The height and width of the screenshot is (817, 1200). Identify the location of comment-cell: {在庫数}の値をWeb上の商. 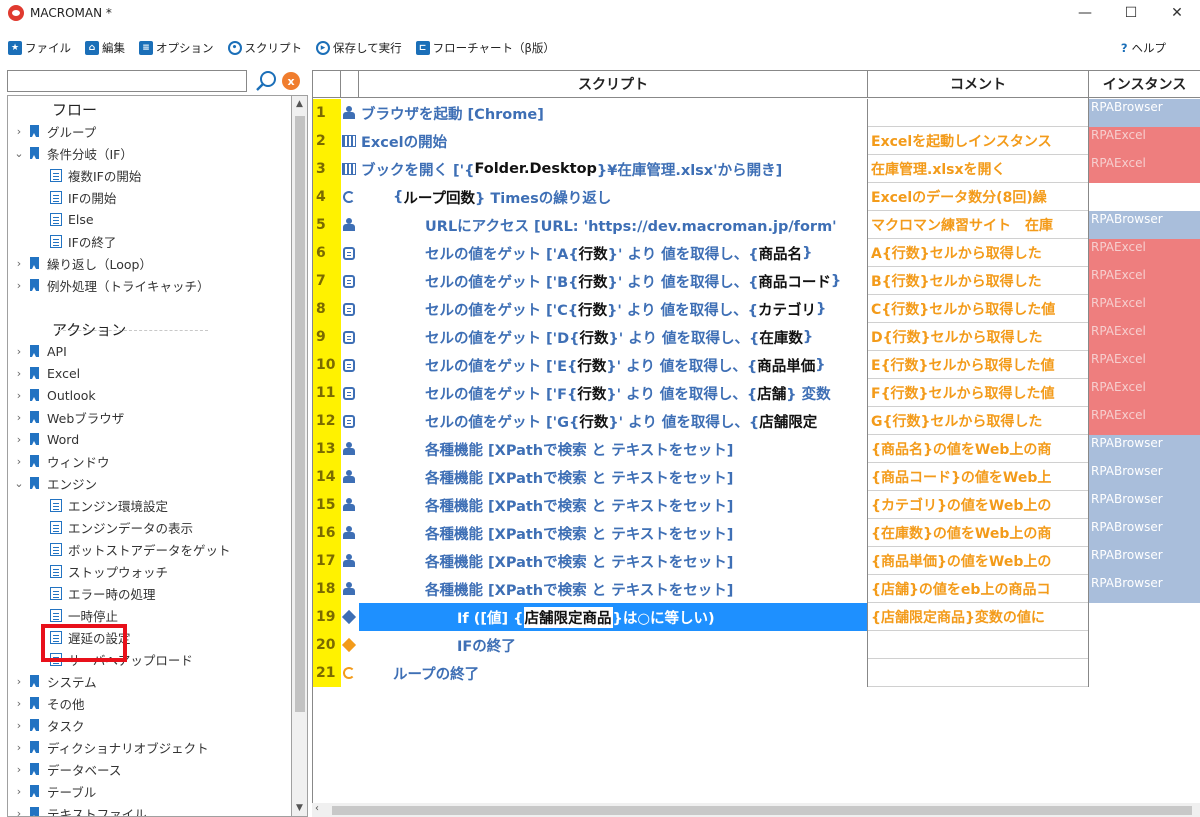
(978, 533).